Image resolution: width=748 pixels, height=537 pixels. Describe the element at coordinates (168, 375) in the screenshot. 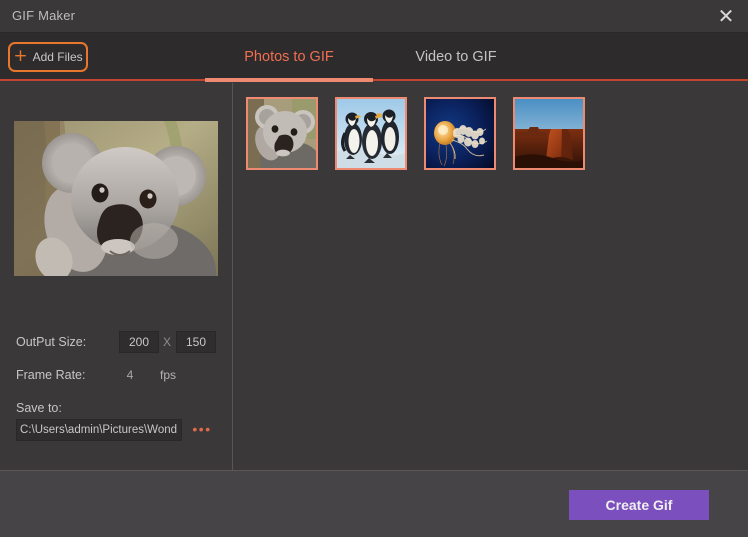

I see `frame-rate-unit: fps` at that location.